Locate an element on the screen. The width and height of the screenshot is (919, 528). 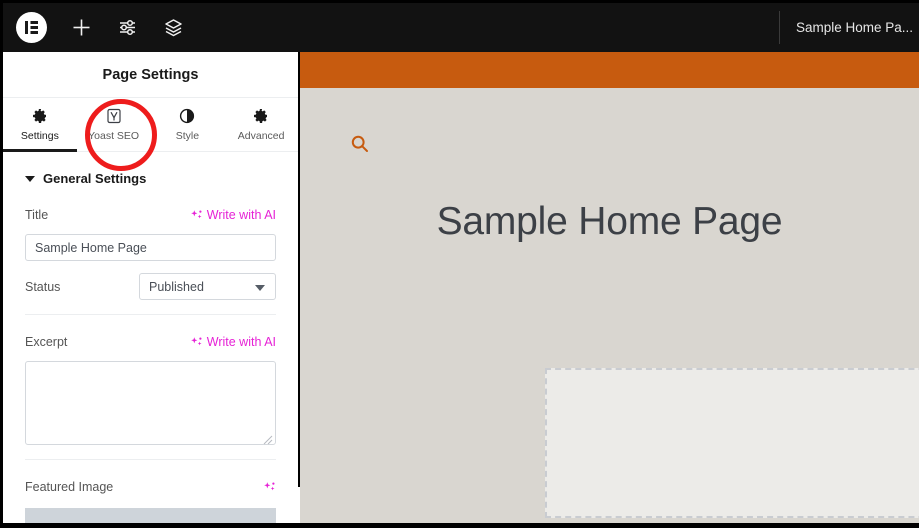
layers-icon is located at coordinates (173, 27).